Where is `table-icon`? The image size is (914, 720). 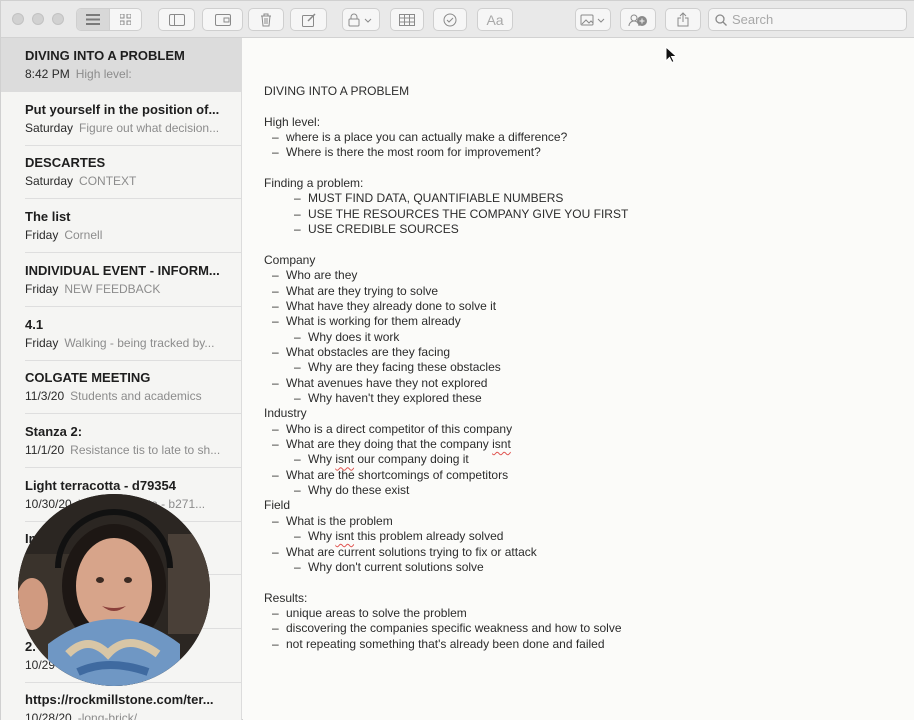 table-icon is located at coordinates (407, 19).